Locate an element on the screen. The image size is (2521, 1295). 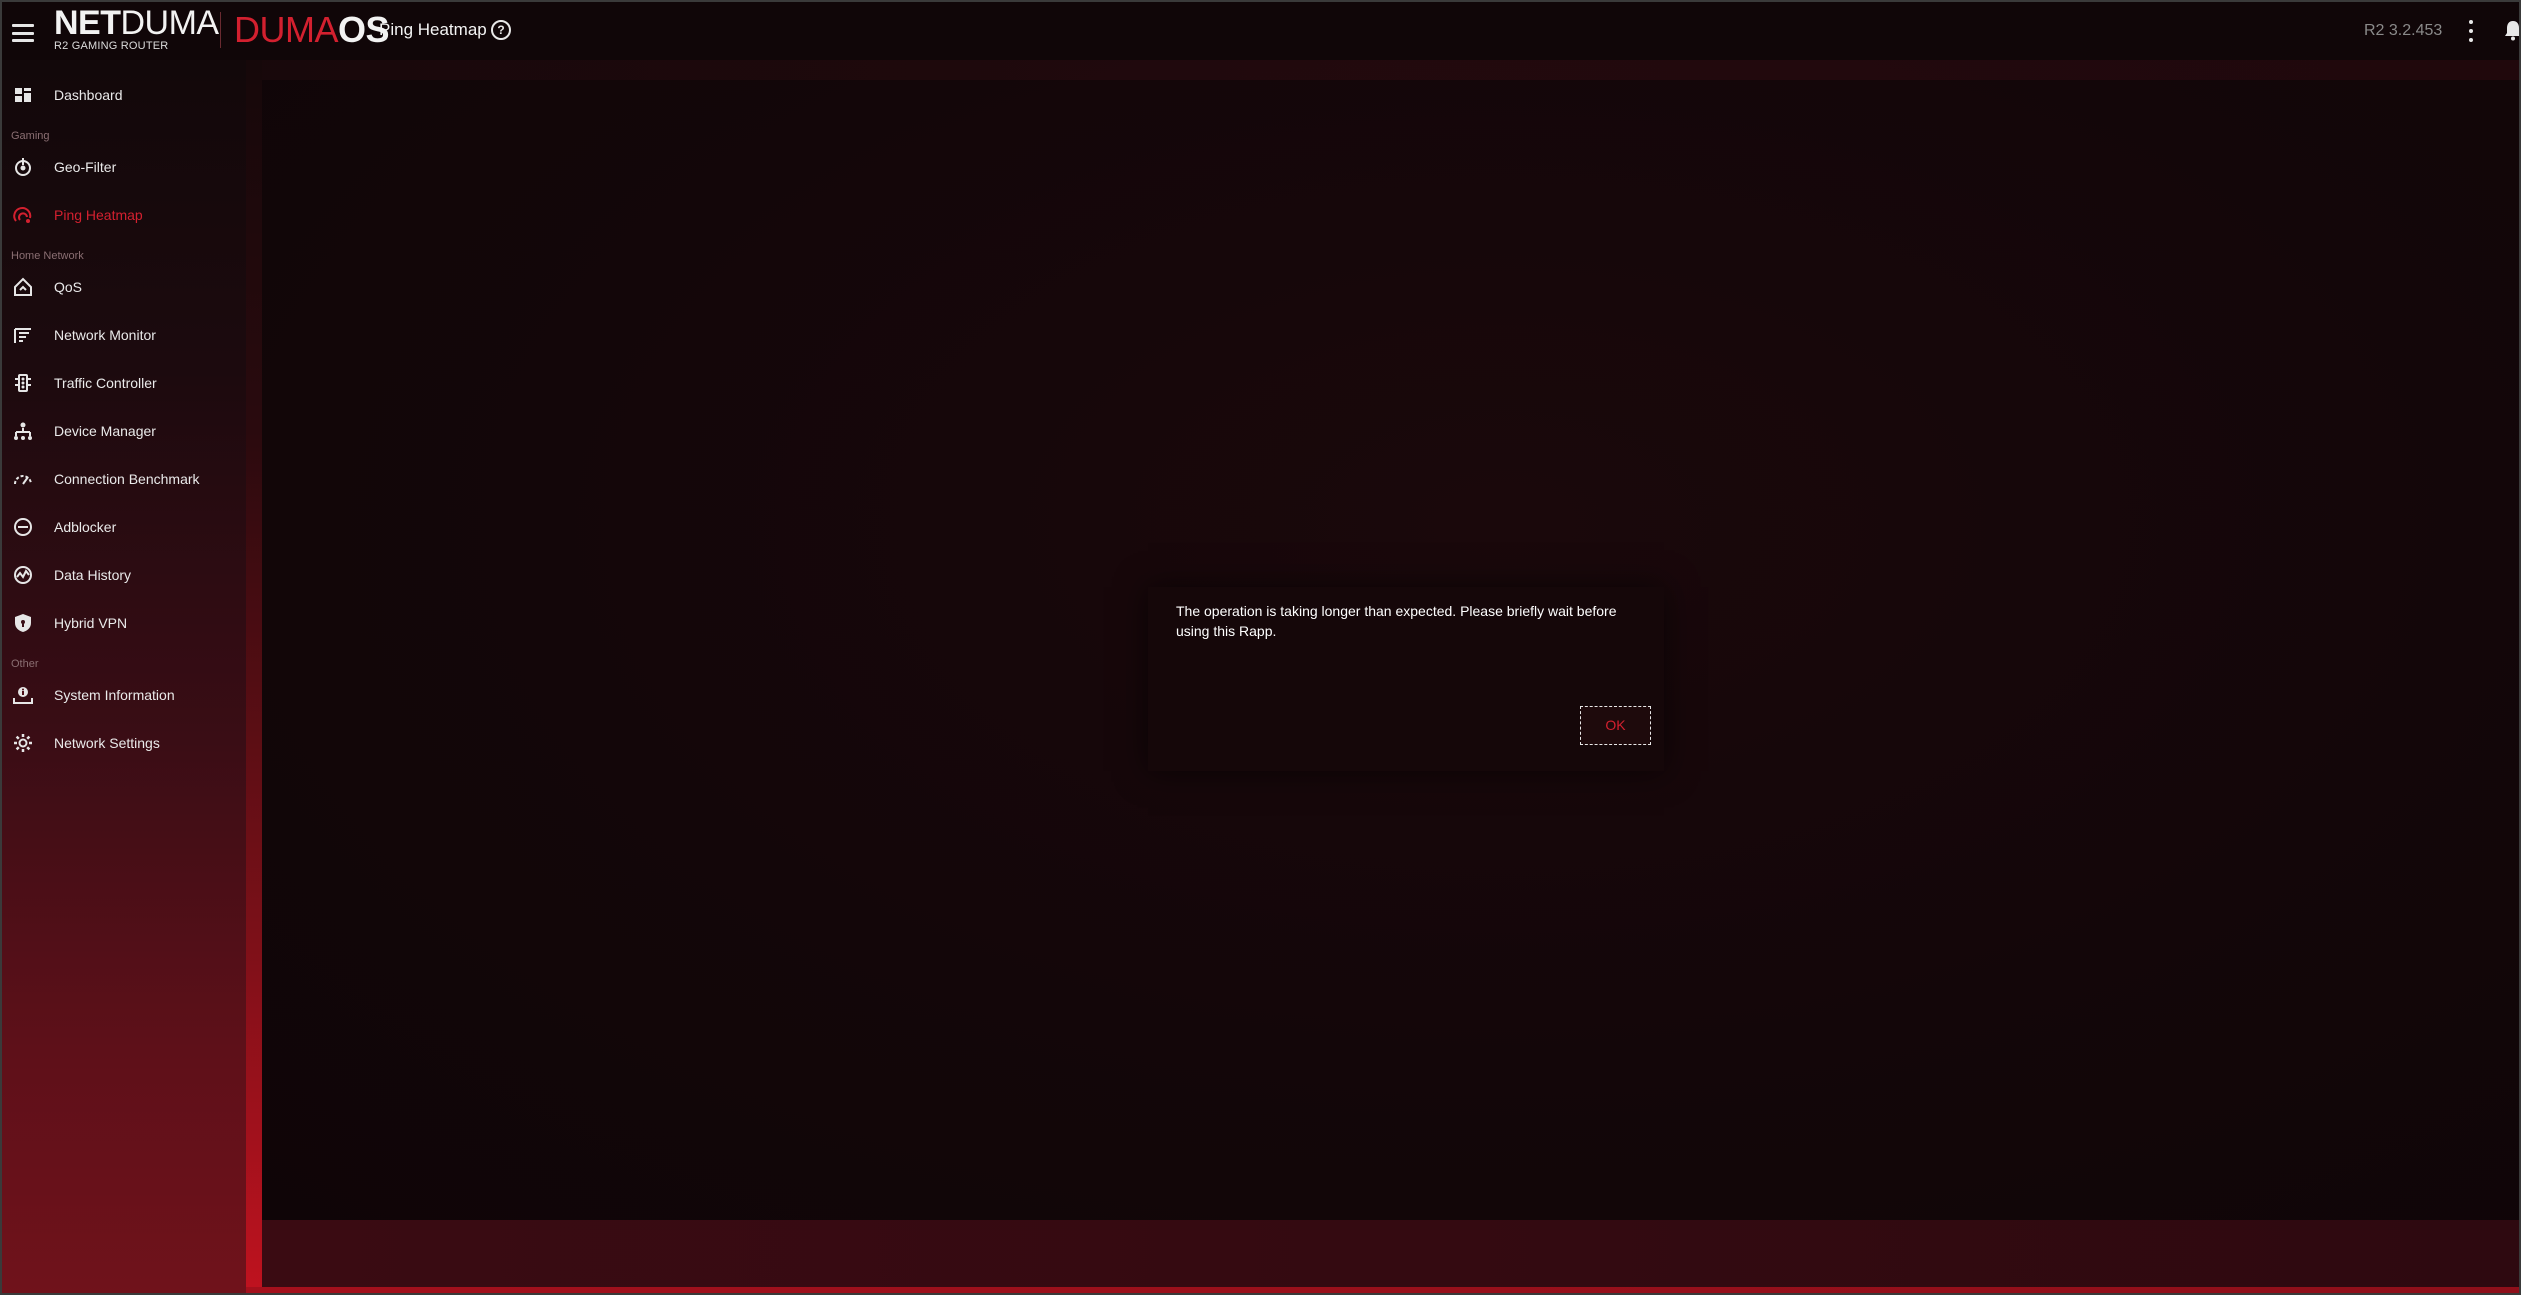
sidebar-item-label: System Information is located at coordinates (114, 695).